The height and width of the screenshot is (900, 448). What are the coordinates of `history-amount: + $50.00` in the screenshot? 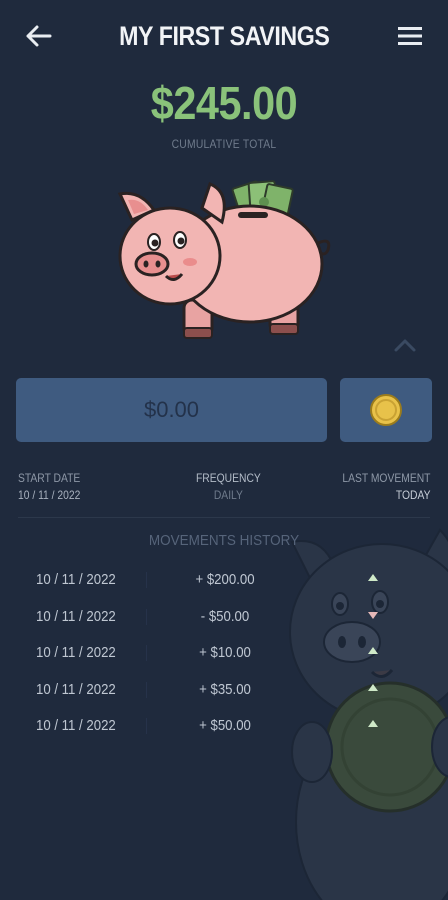 It's located at (225, 725).